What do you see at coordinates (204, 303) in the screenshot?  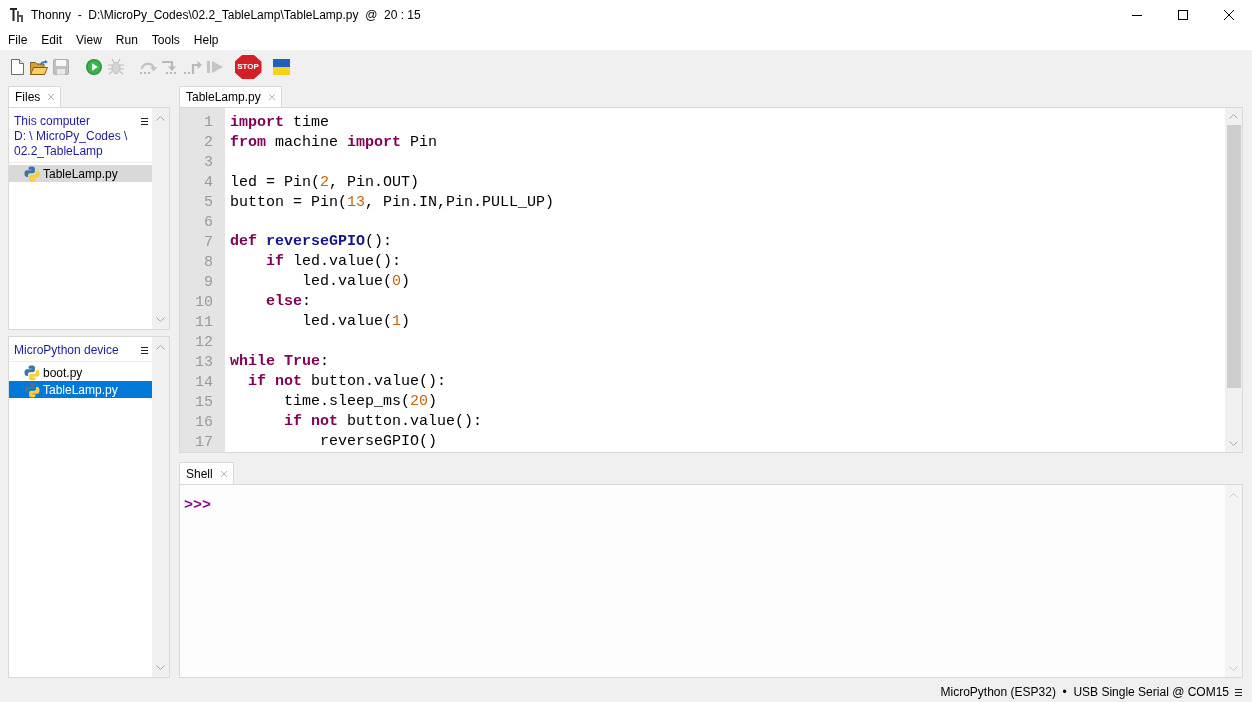 I see `line-number: 10` at bounding box center [204, 303].